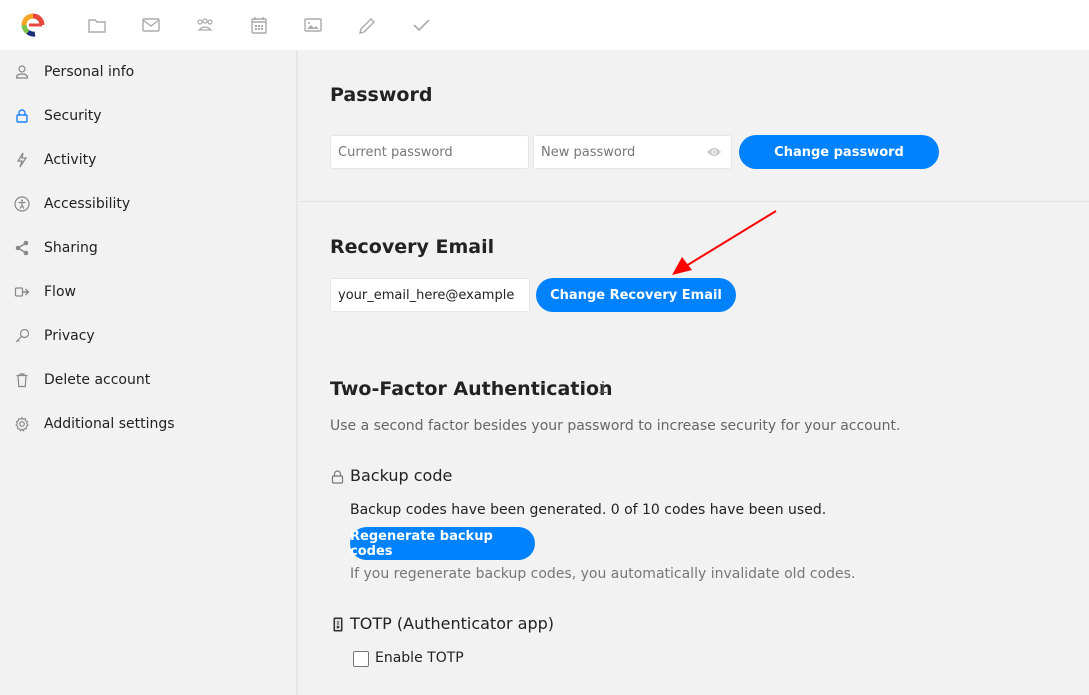  What do you see at coordinates (259, 25) in the screenshot?
I see `calendar-icon` at bounding box center [259, 25].